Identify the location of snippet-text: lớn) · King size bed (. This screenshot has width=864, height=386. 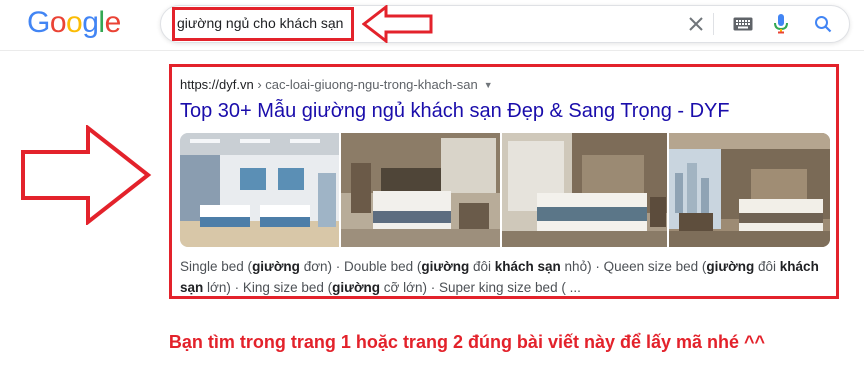
(268, 287).